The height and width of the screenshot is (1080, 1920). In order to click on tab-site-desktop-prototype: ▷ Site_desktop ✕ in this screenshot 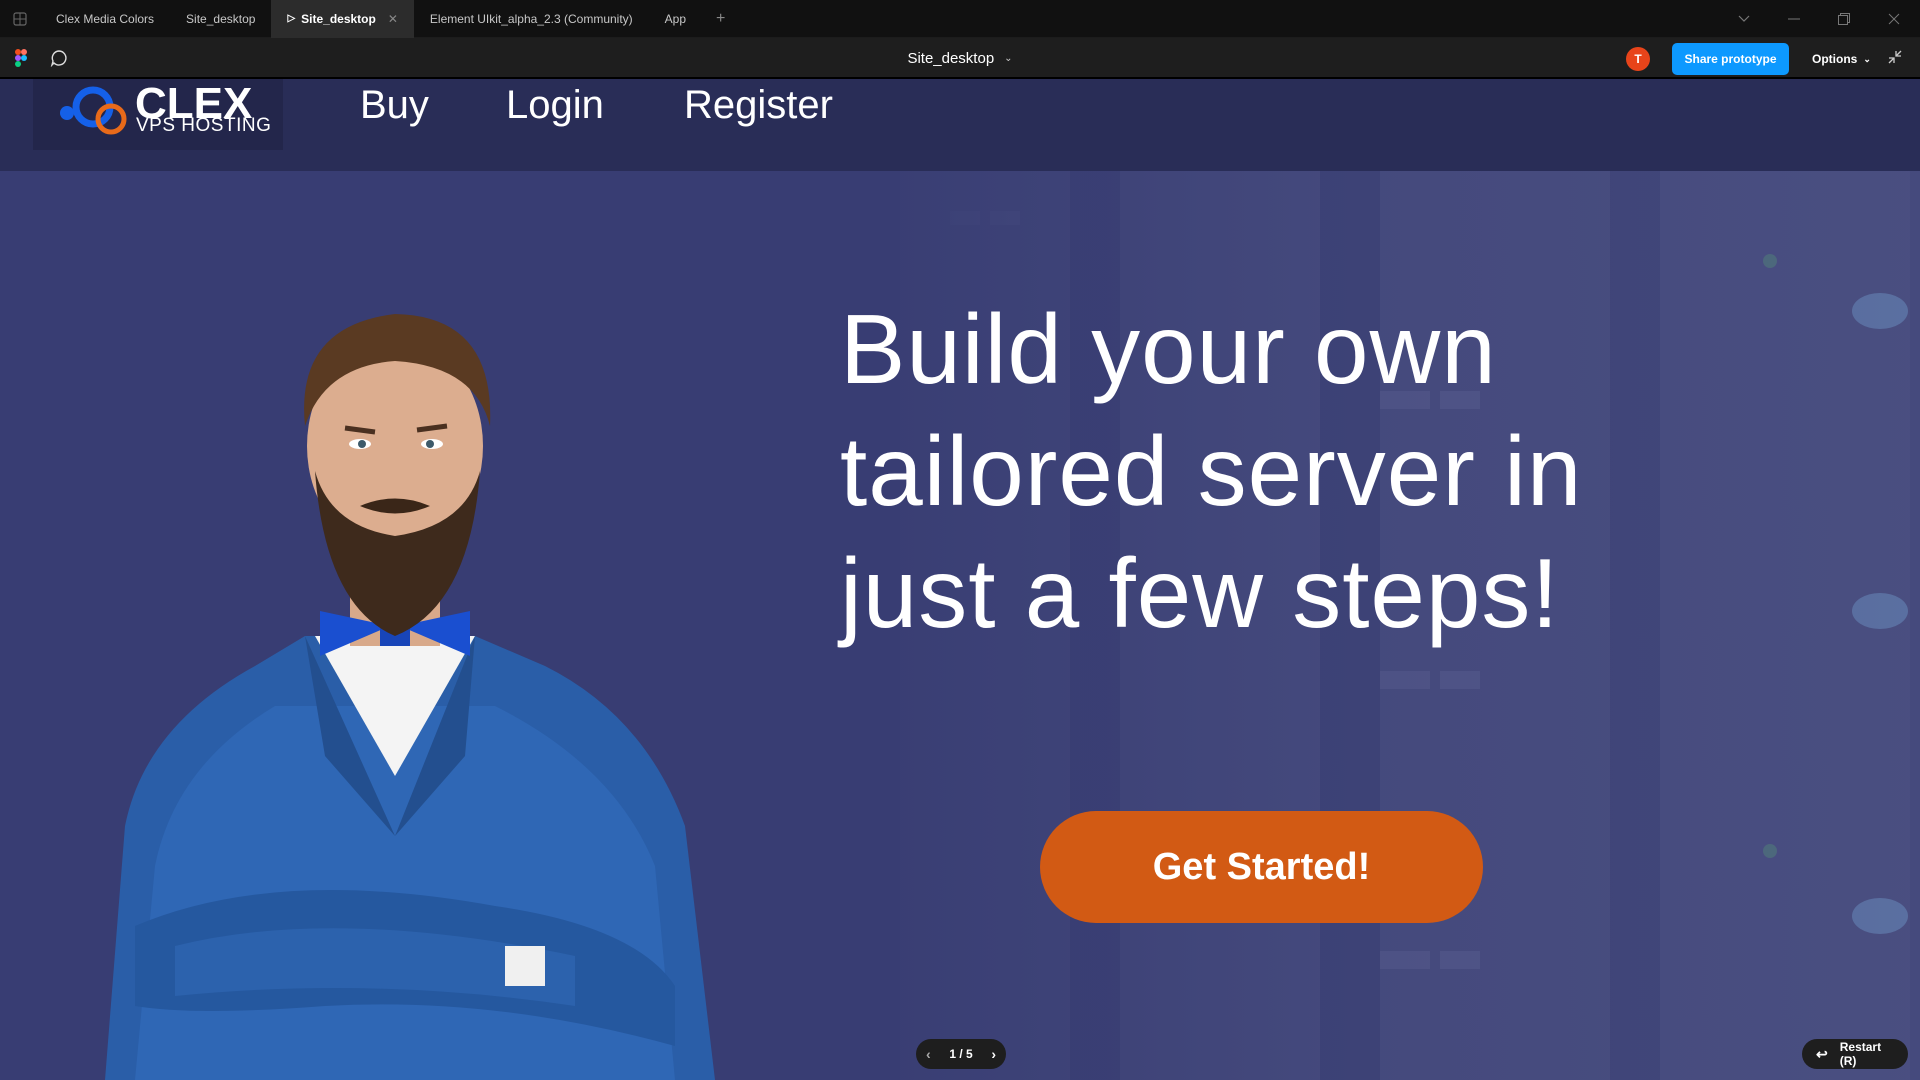, I will do `click(342, 19)`.